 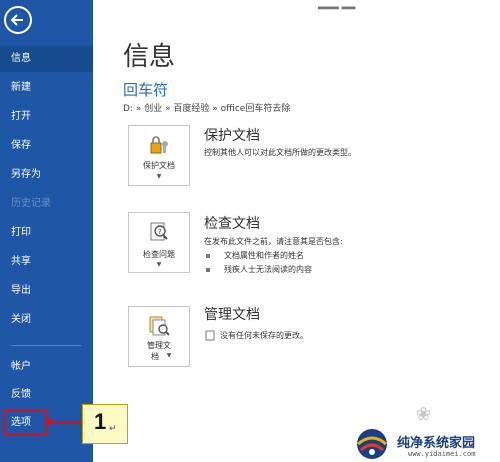 What do you see at coordinates (46, 146) in the screenshot?
I see `nav-save: 保存` at bounding box center [46, 146].